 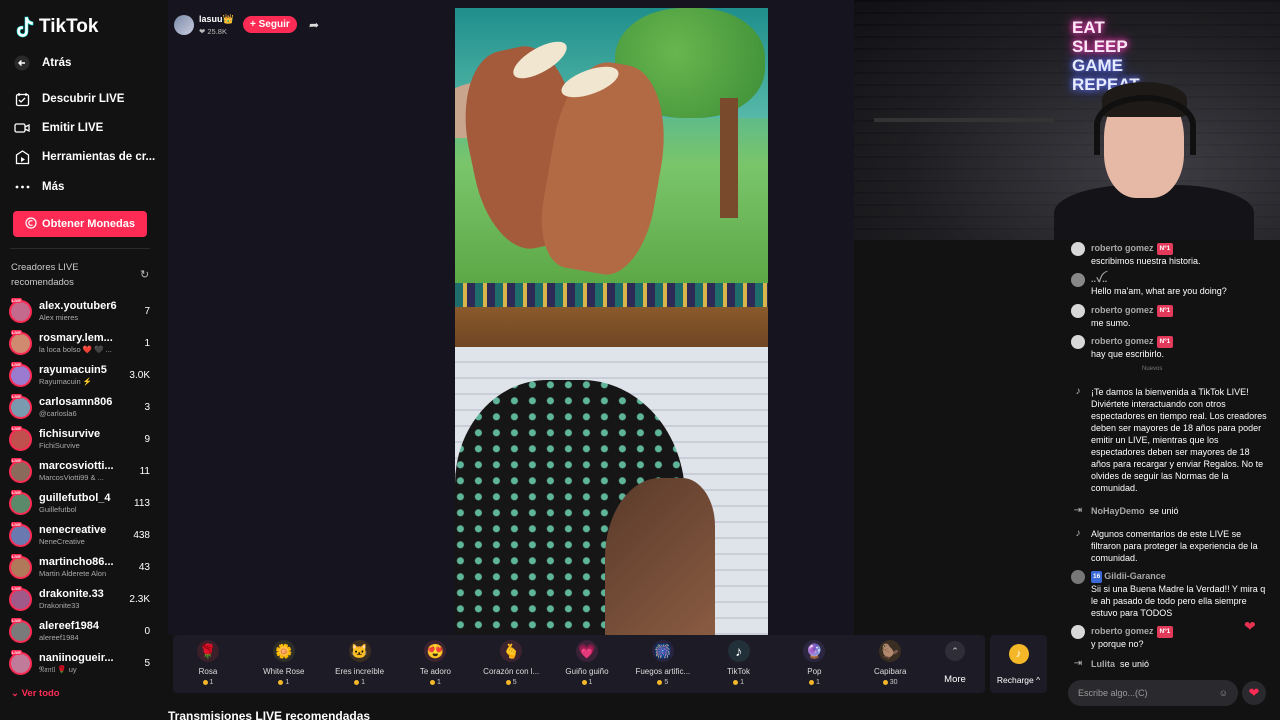 What do you see at coordinates (435, 663) in the screenshot?
I see `gift-item: 😍 Te adoro 1` at bounding box center [435, 663].